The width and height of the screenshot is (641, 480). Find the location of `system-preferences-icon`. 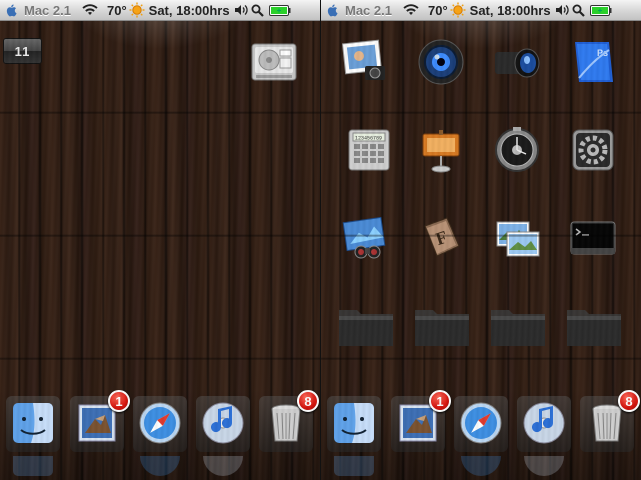

system-preferences-icon is located at coordinates (593, 150).